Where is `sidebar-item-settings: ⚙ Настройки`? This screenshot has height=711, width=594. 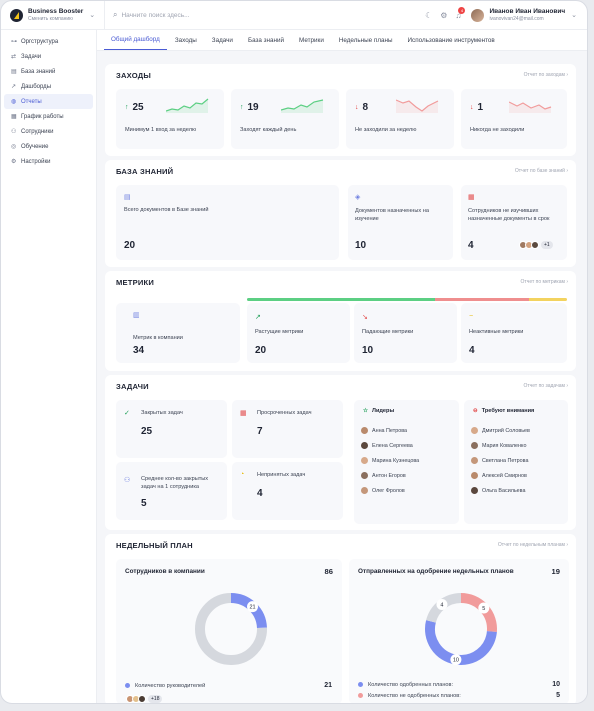 sidebar-item-settings: ⚙ Настройки is located at coordinates (48, 161).